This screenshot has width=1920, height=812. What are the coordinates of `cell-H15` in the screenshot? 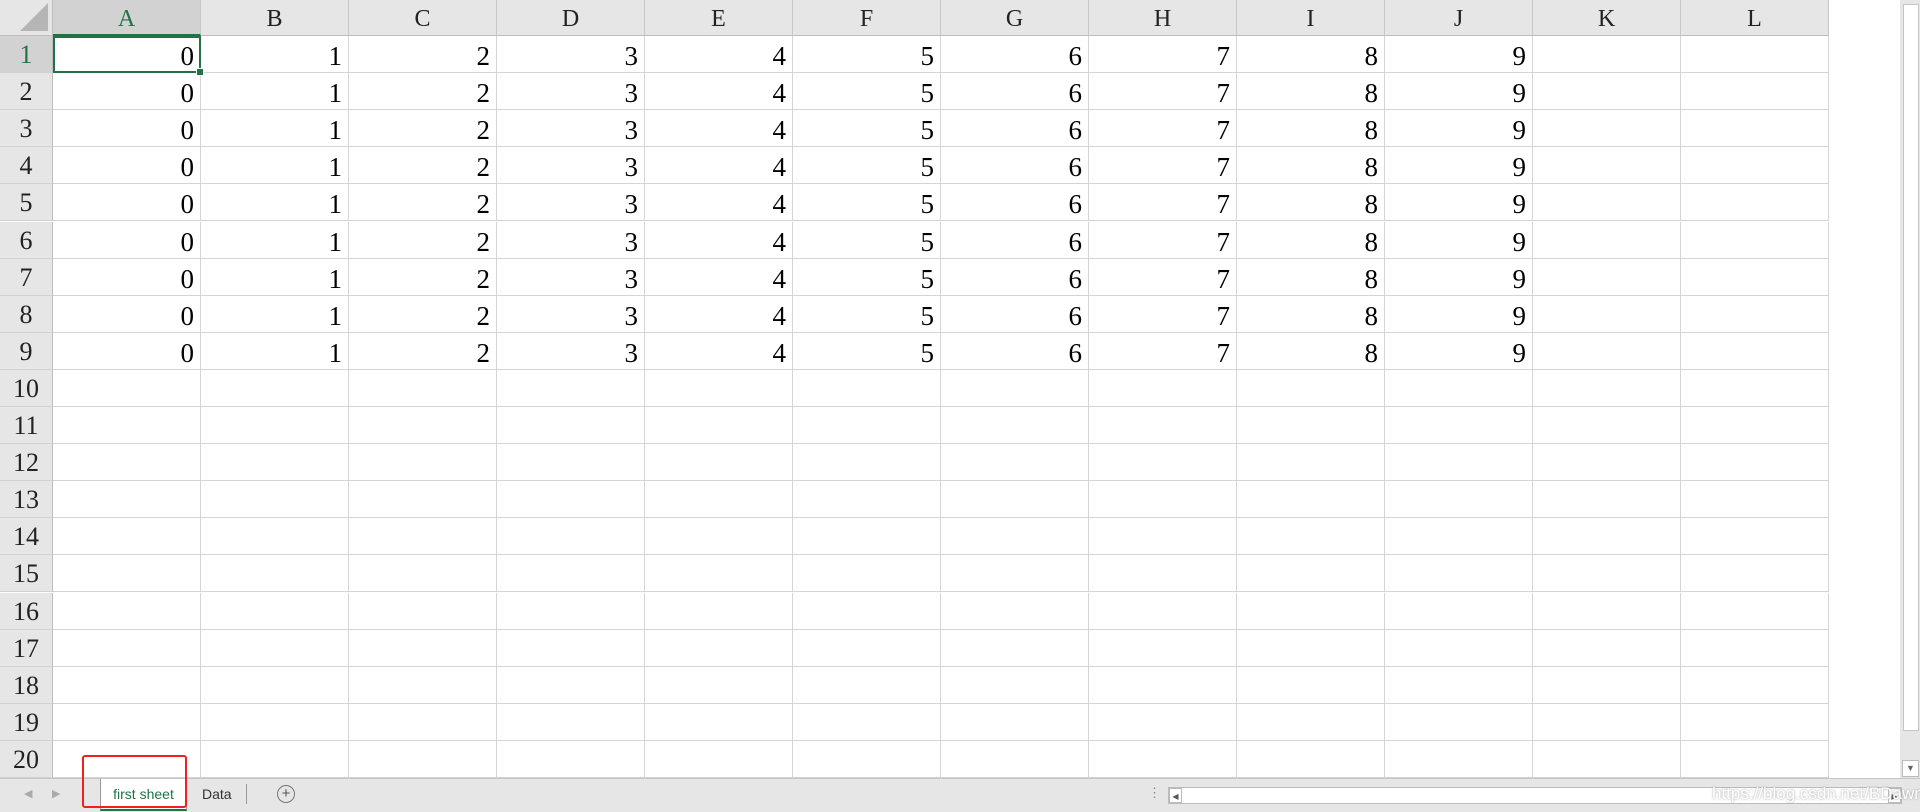 It's located at (1163, 574).